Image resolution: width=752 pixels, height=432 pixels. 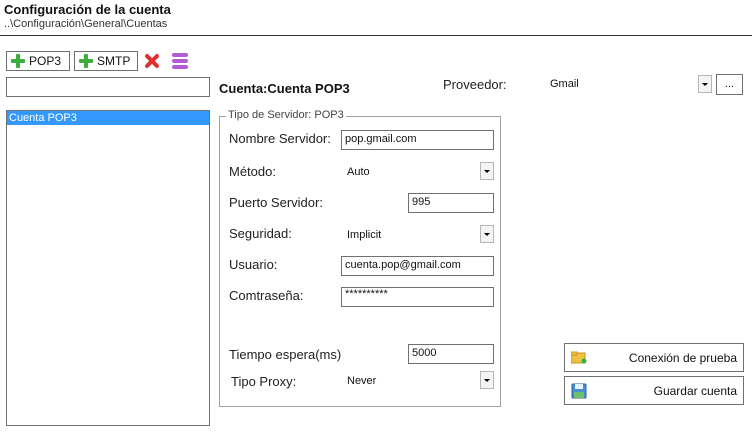 What do you see at coordinates (579, 357) in the screenshot?
I see `folder-connection-icon` at bounding box center [579, 357].